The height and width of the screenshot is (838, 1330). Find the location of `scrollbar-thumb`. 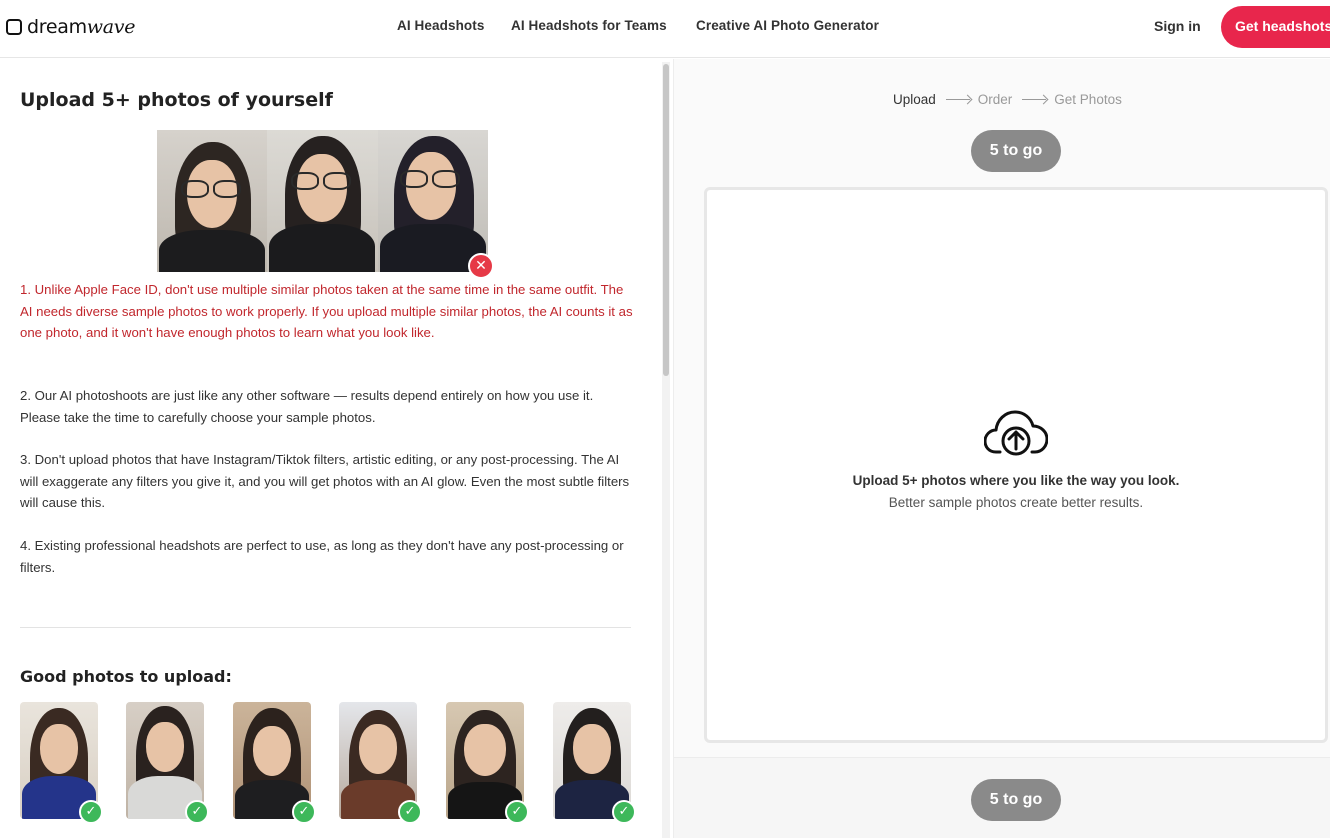

scrollbar-thumb is located at coordinates (666, 220).